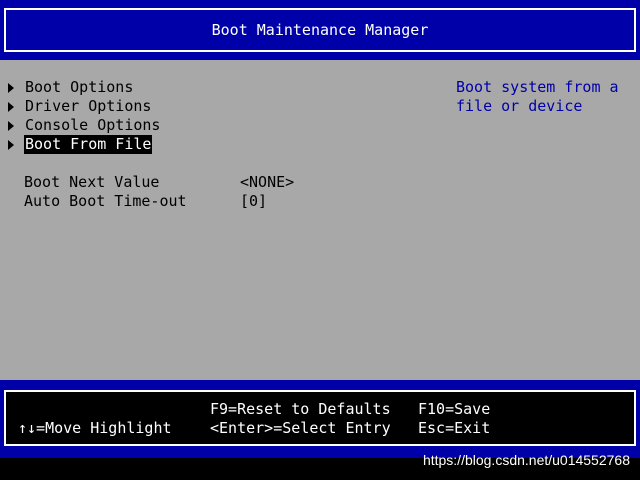 The height and width of the screenshot is (480, 640). I want to click on menu-item-label: Console Options, so click(93, 125).